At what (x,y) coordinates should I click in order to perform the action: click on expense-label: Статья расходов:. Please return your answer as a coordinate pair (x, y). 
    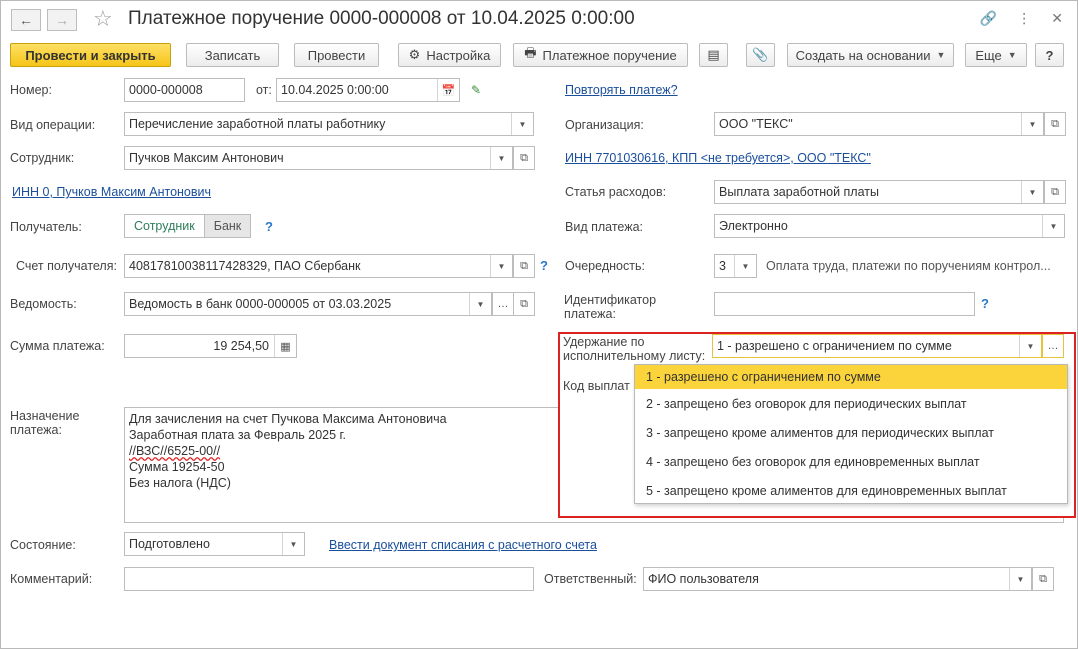
    Looking at the image, I should click on (616, 192).